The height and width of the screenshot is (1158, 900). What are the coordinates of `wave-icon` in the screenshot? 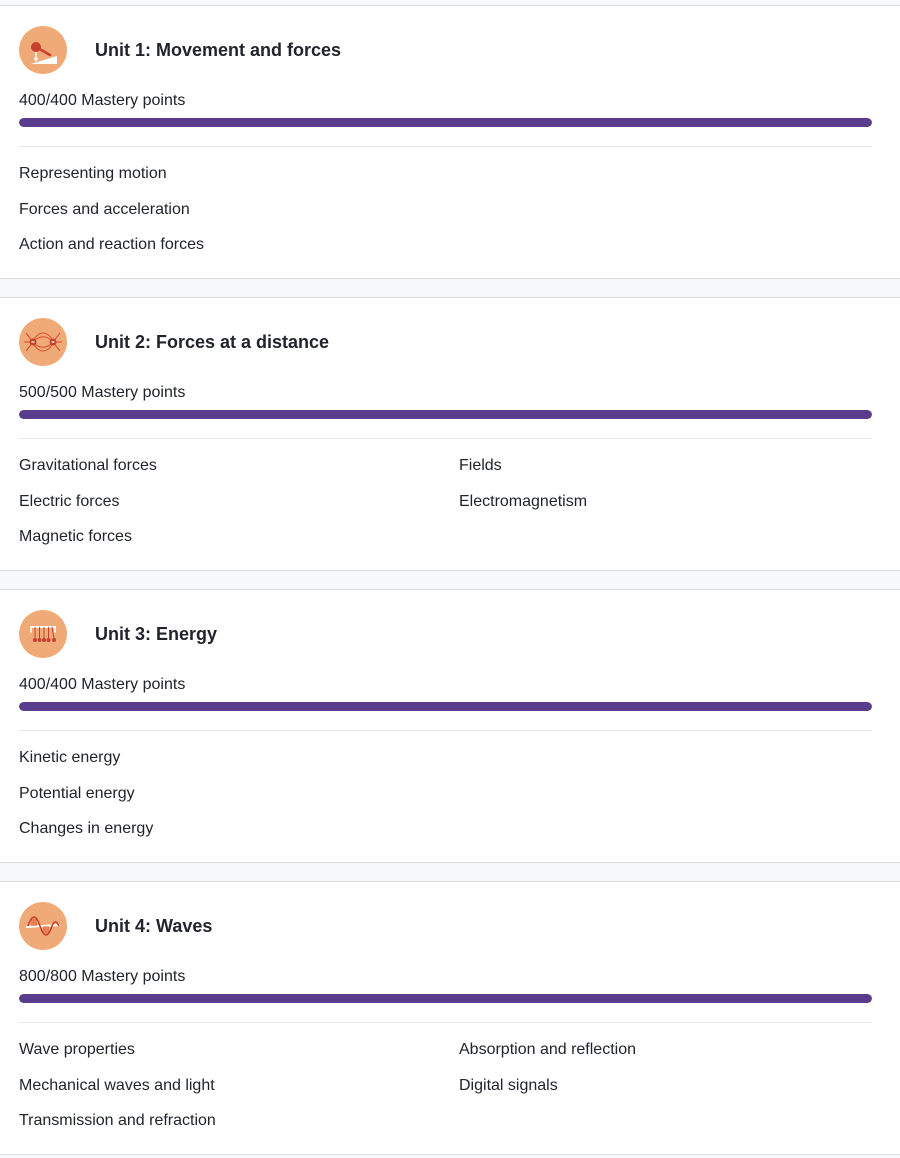 It's located at (43, 926).